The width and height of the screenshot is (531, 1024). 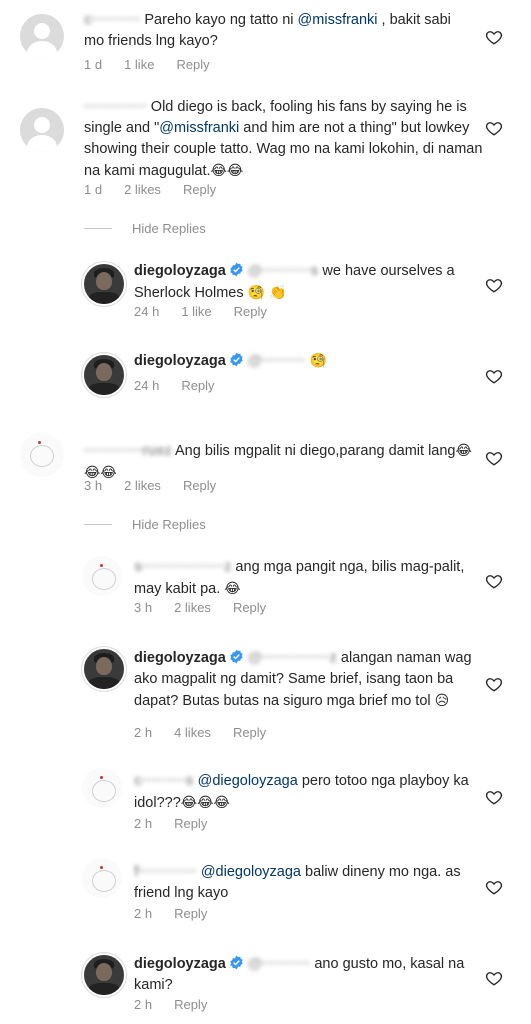 I want to click on username-blurred: c·········s, so click(x=164, y=781).